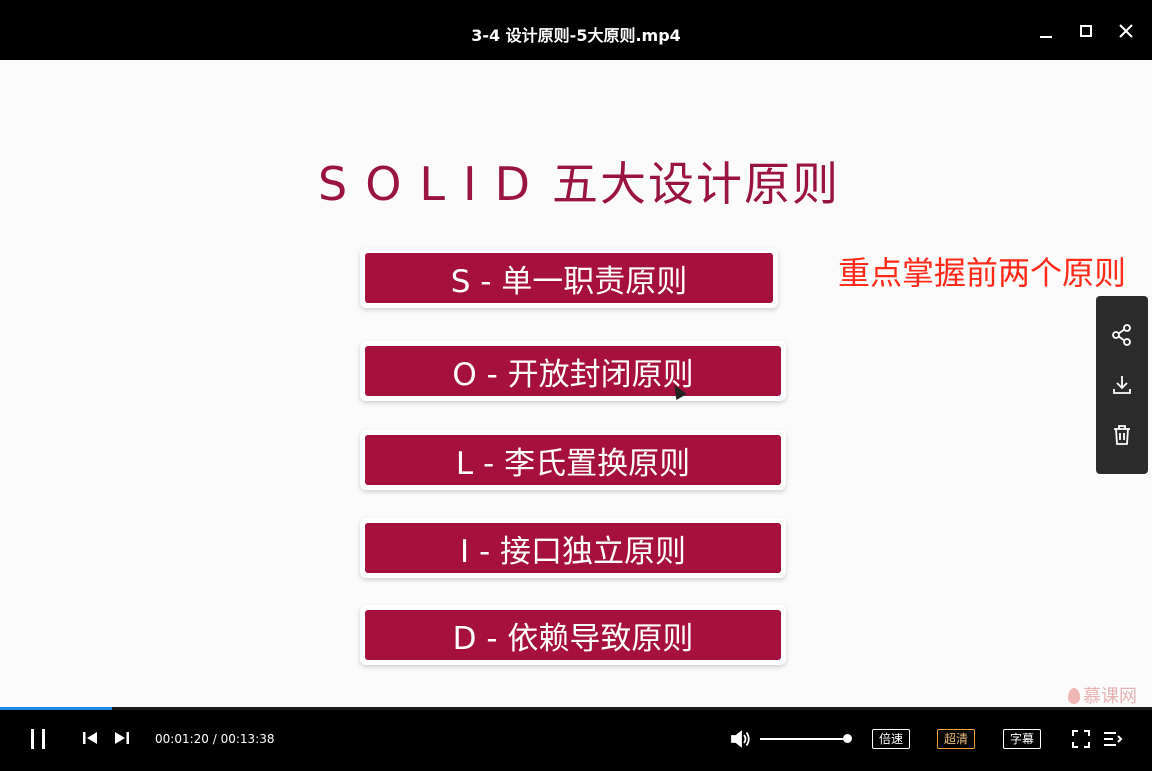  What do you see at coordinates (891, 739) in the screenshot?
I see `speed-button: 倍速` at bounding box center [891, 739].